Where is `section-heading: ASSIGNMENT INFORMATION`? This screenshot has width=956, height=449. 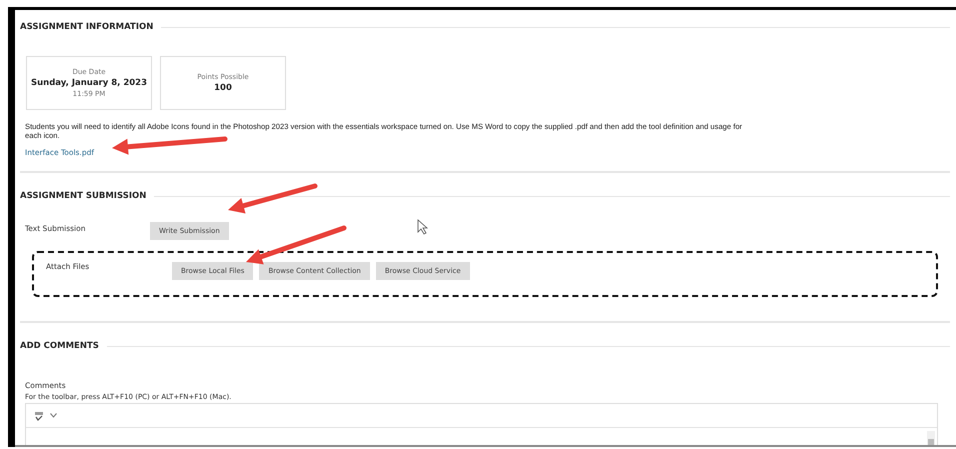
section-heading: ASSIGNMENT INFORMATION is located at coordinates (87, 27).